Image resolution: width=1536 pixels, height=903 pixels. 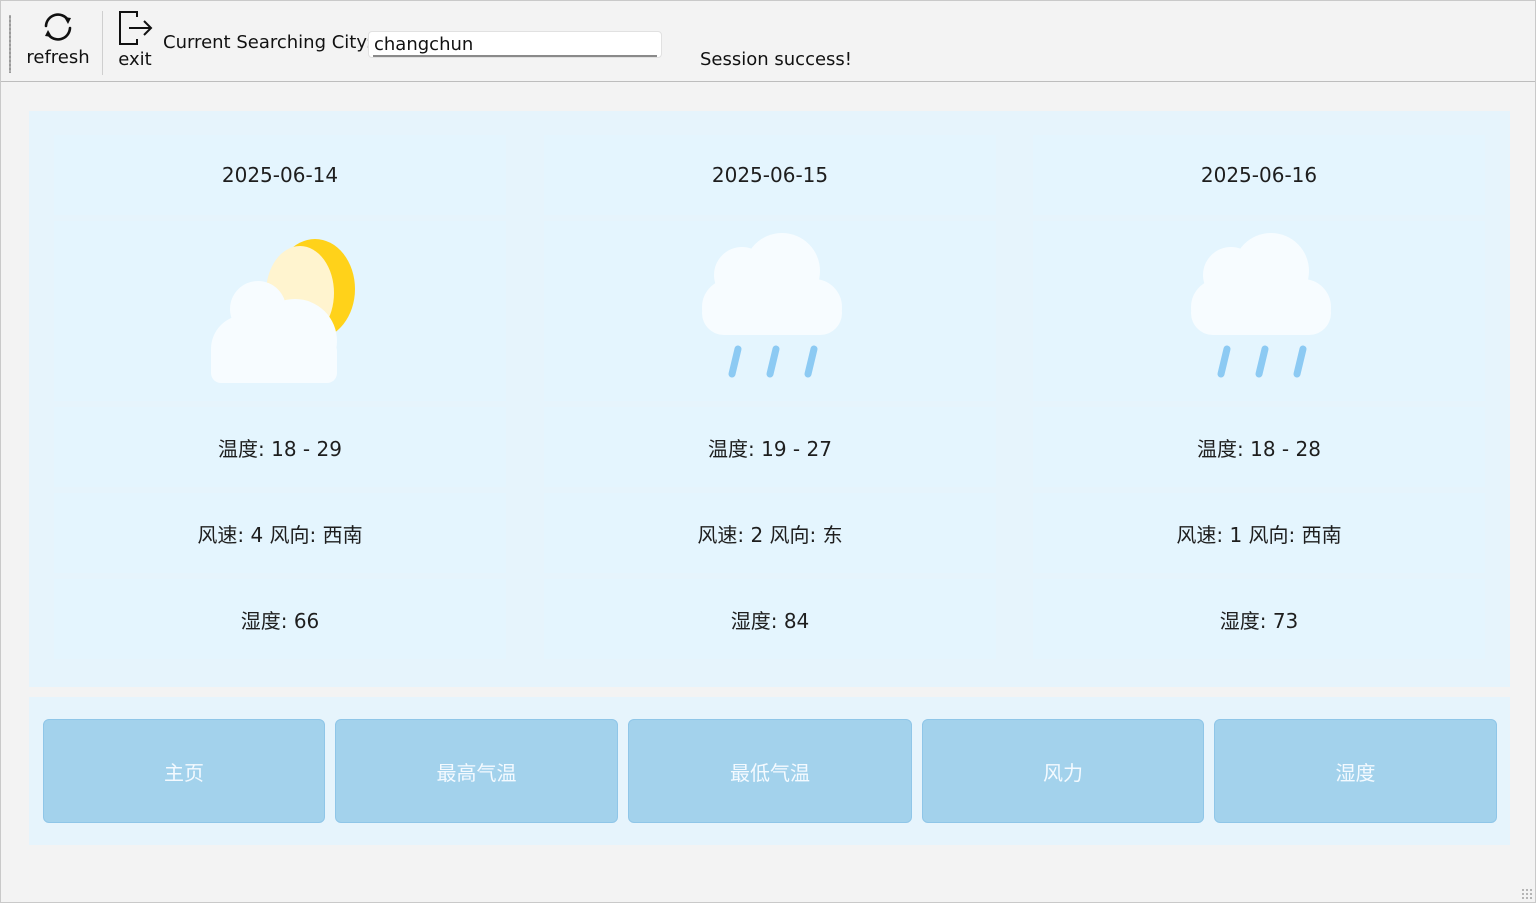 I want to click on toolbar-separator, so click(x=102, y=43).